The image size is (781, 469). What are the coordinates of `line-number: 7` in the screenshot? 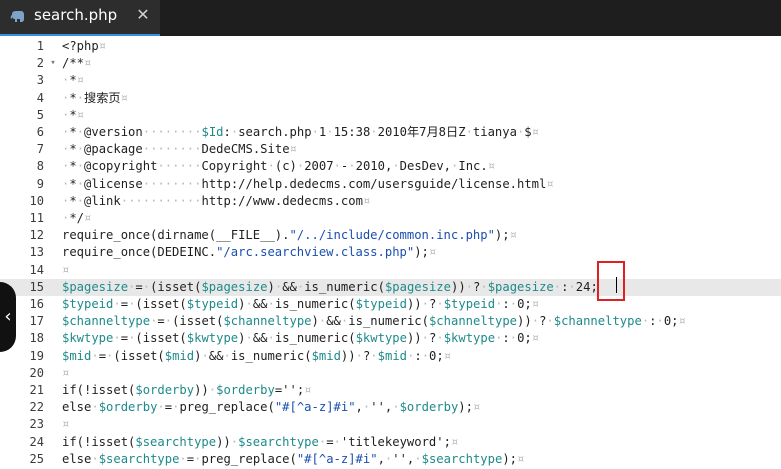 It's located at (40, 149).